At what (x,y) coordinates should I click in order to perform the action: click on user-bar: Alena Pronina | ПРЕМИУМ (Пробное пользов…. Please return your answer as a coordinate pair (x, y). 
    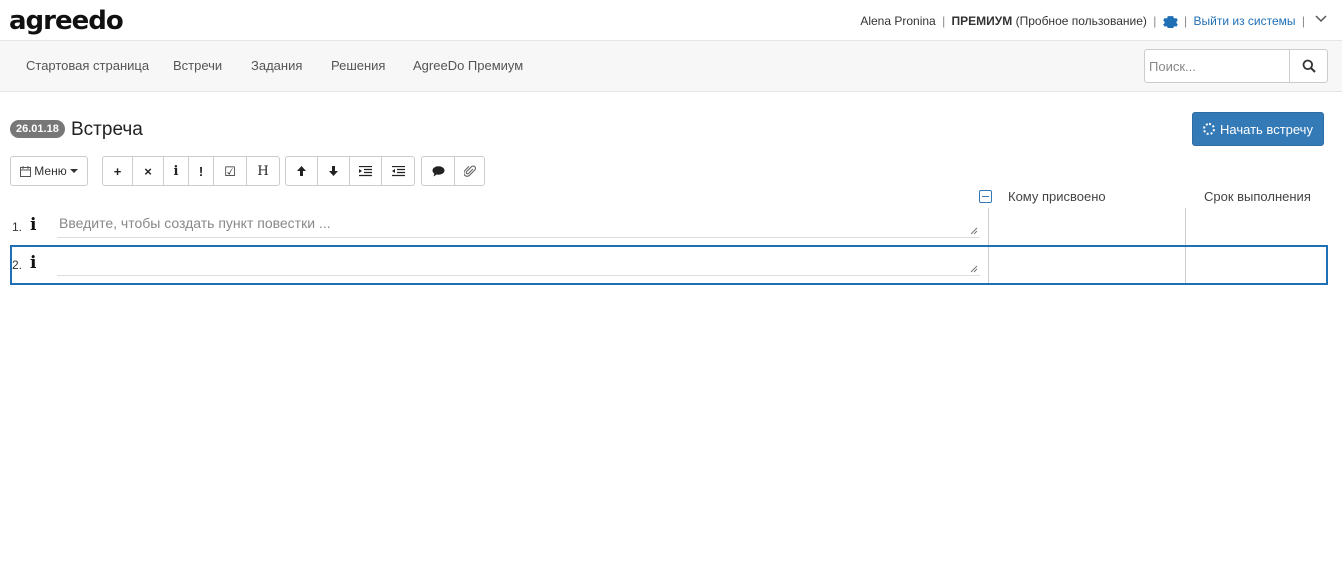
    Looking at the image, I should click on (1084, 21).